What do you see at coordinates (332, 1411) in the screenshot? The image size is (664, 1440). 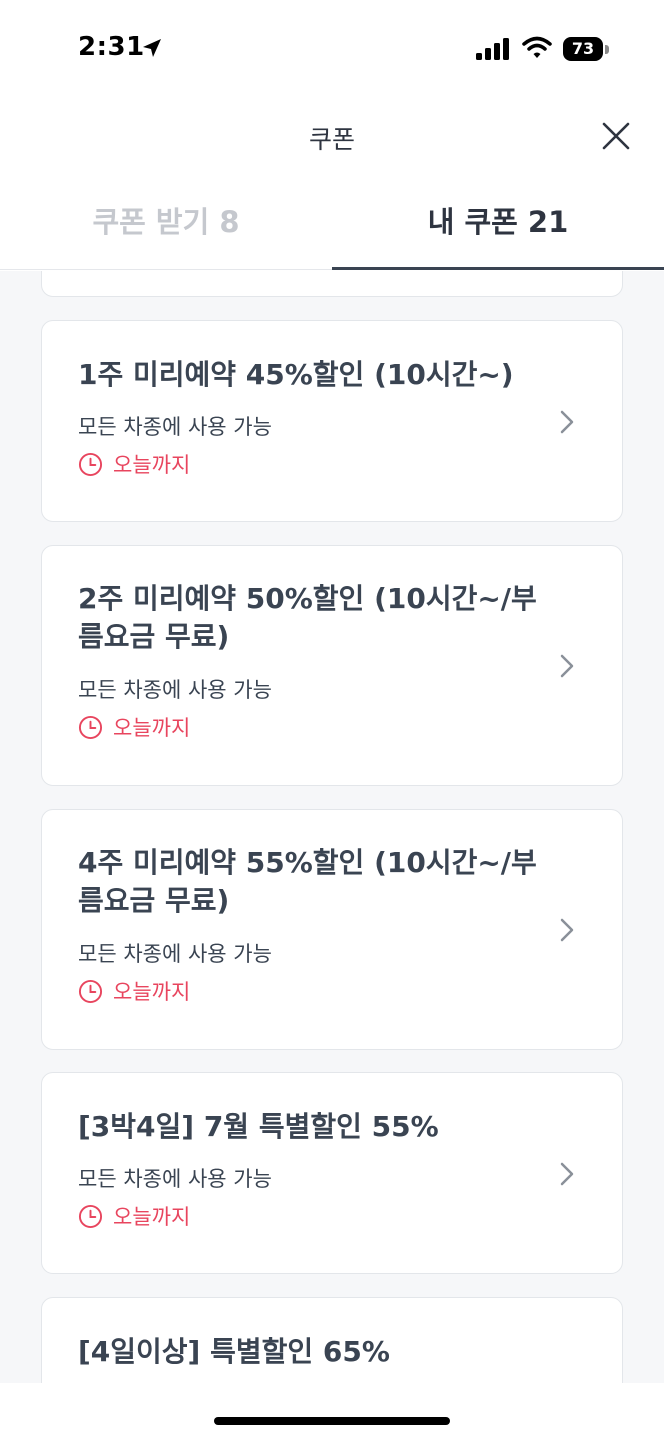 I see `bottom-safe-area` at bounding box center [332, 1411].